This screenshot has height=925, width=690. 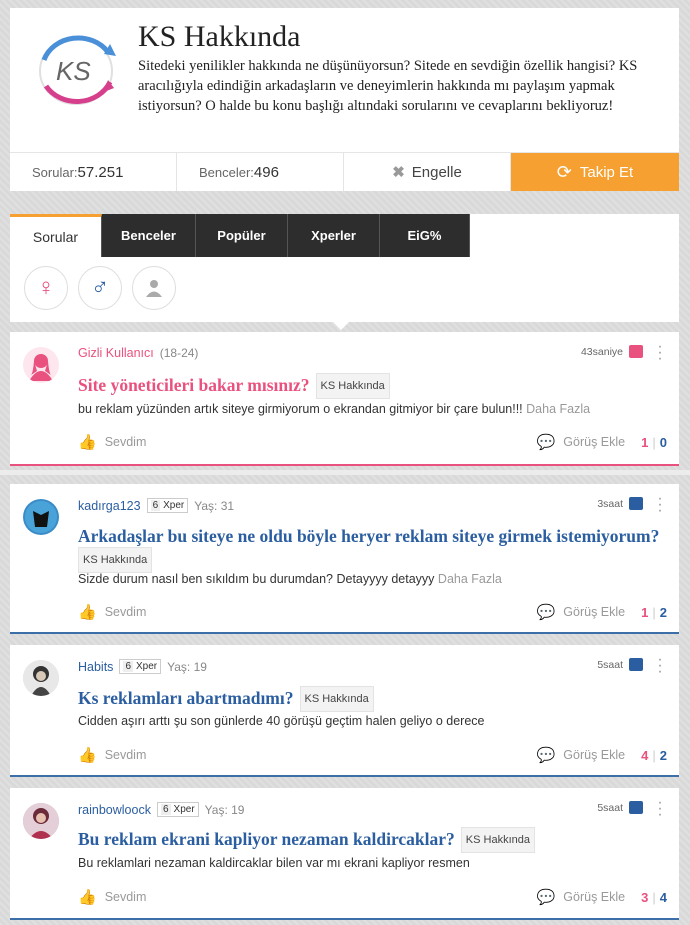 I want to click on answer-counts: 3 | 4, so click(x=654, y=897).